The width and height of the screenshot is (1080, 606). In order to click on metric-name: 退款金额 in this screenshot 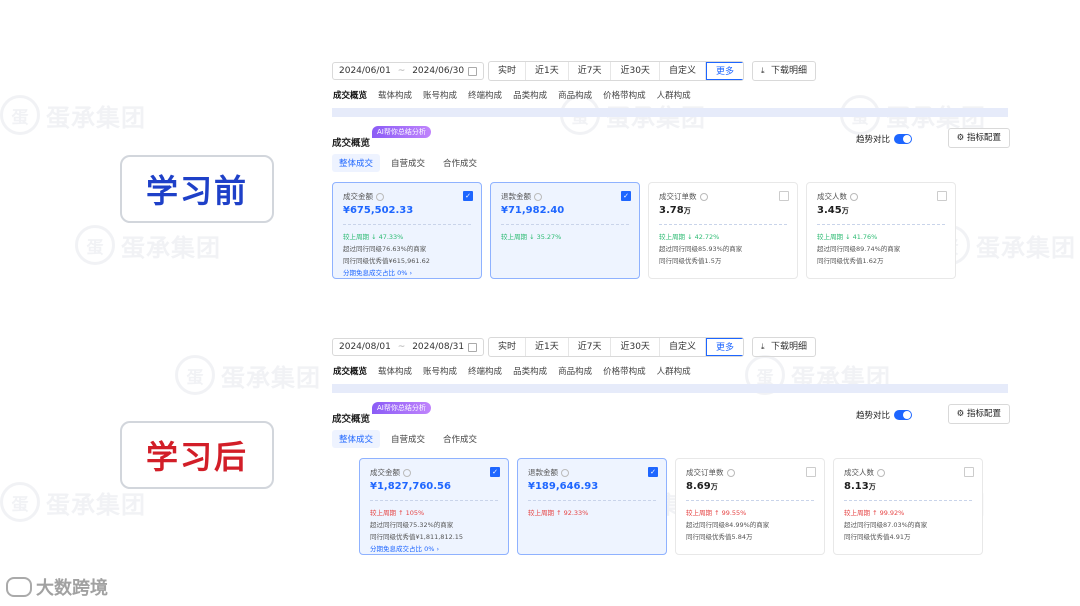, I will do `click(516, 196)`.